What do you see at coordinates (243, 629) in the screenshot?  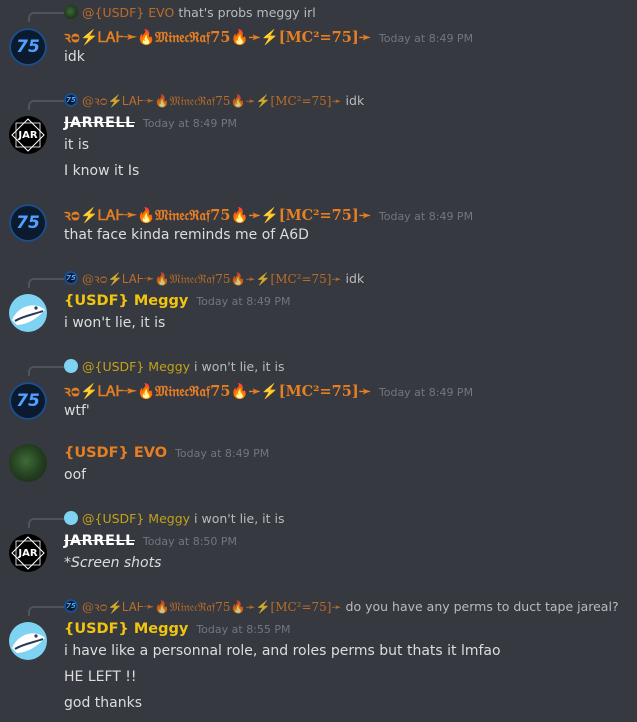 I see `timestamp: Today at 8:55 PM` at bounding box center [243, 629].